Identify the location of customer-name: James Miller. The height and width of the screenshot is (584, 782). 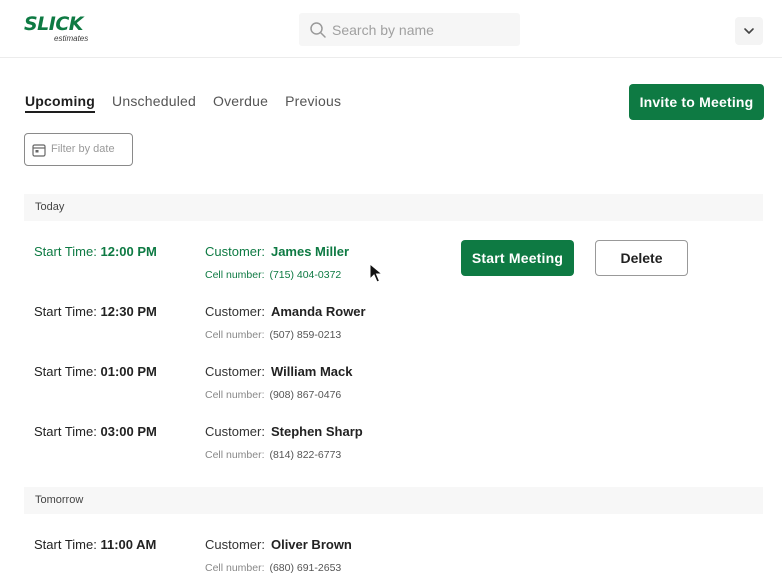
(310, 251).